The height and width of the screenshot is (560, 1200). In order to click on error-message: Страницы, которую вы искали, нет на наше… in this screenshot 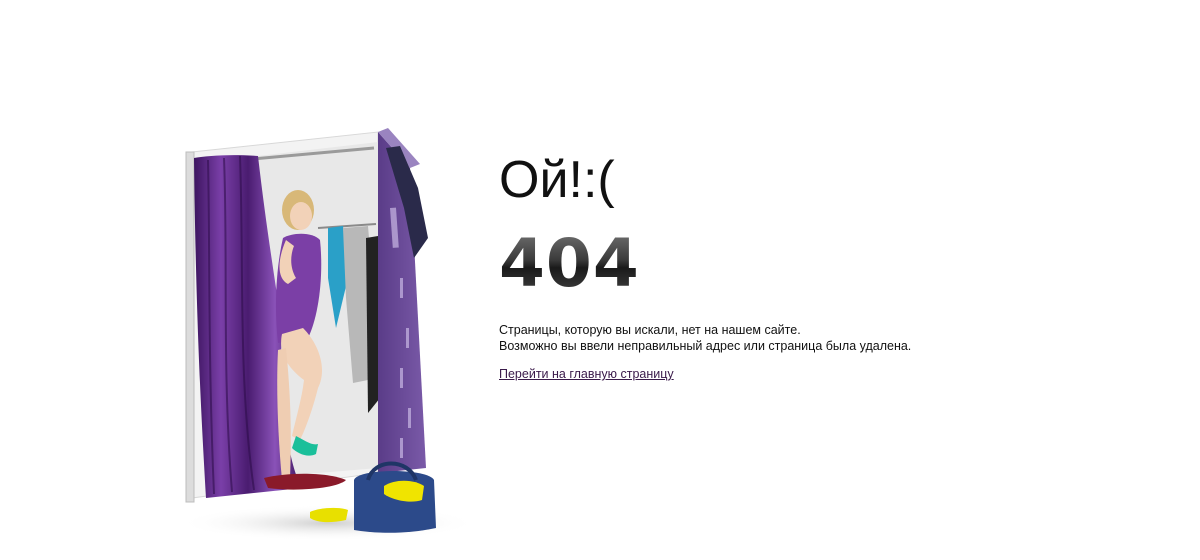, I will do `click(799, 338)`.